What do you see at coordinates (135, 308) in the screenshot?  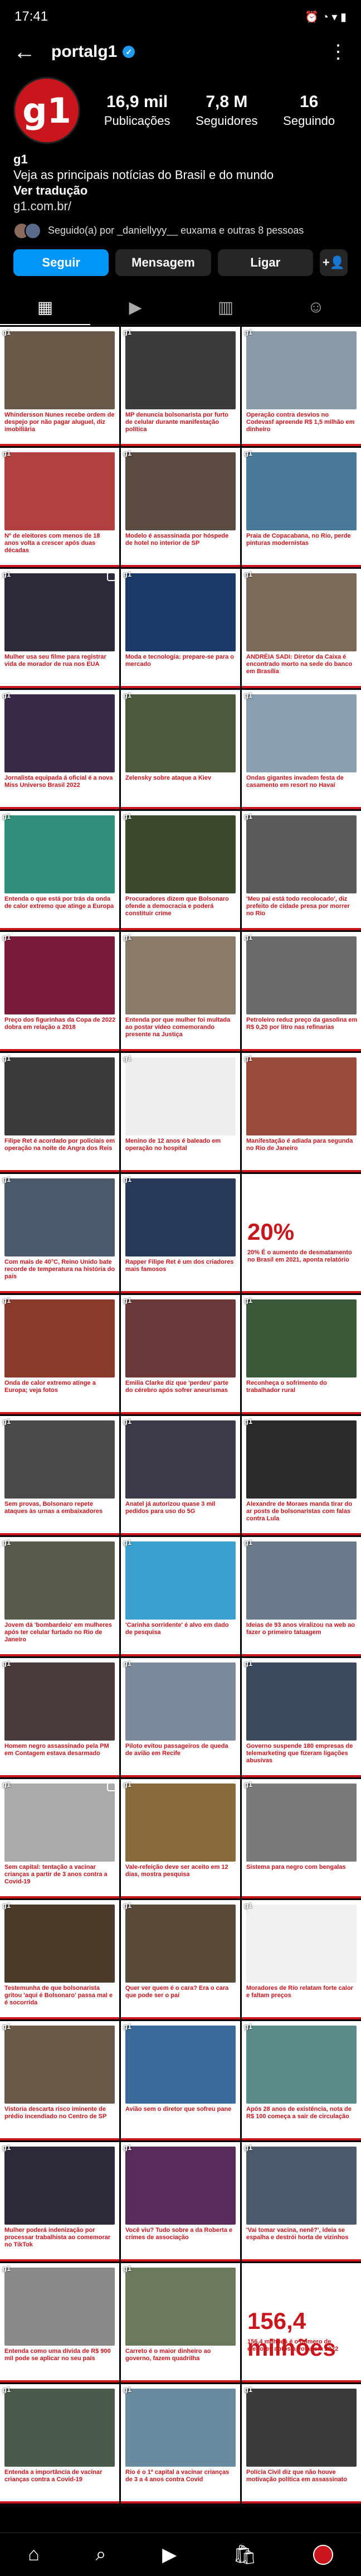 I see `tab-reels-icon: ▶` at bounding box center [135, 308].